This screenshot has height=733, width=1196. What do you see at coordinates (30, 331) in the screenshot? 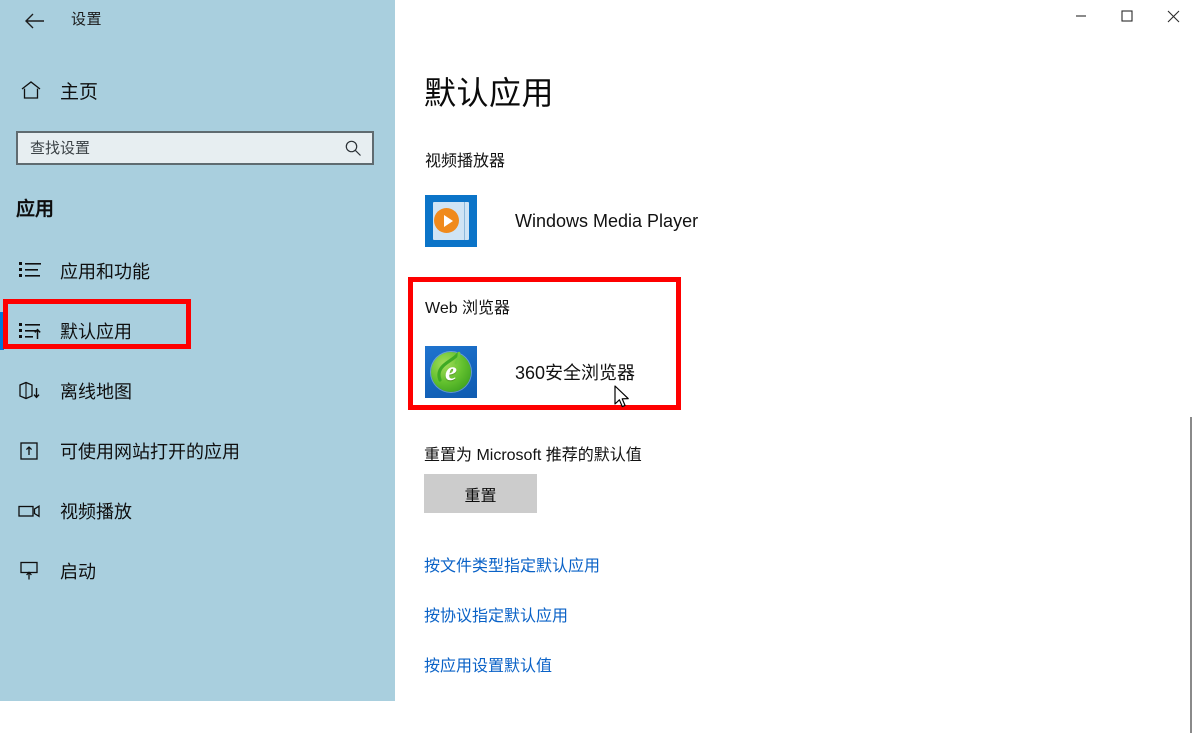
I see `default-apps-icon` at bounding box center [30, 331].